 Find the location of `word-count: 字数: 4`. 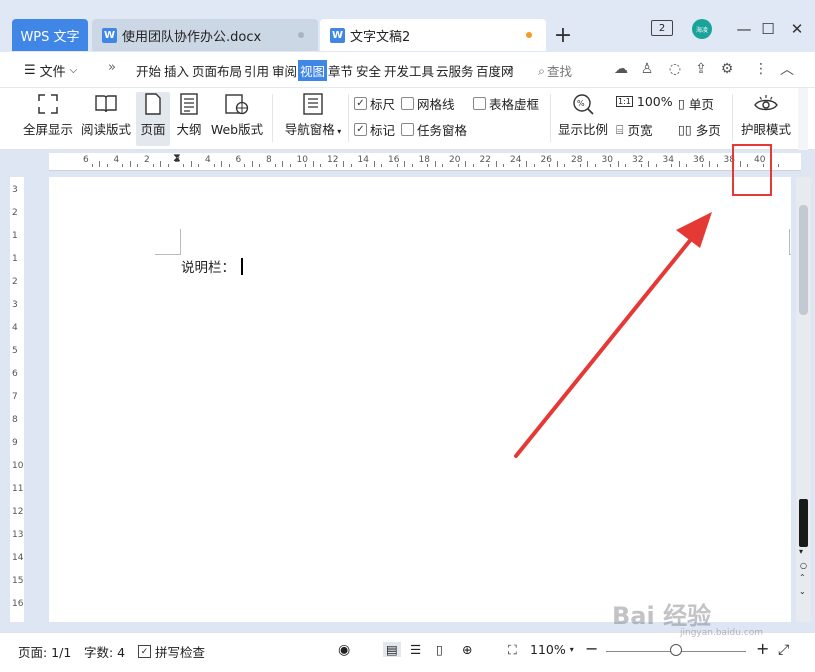

word-count: 字数: 4 is located at coordinates (104, 651).